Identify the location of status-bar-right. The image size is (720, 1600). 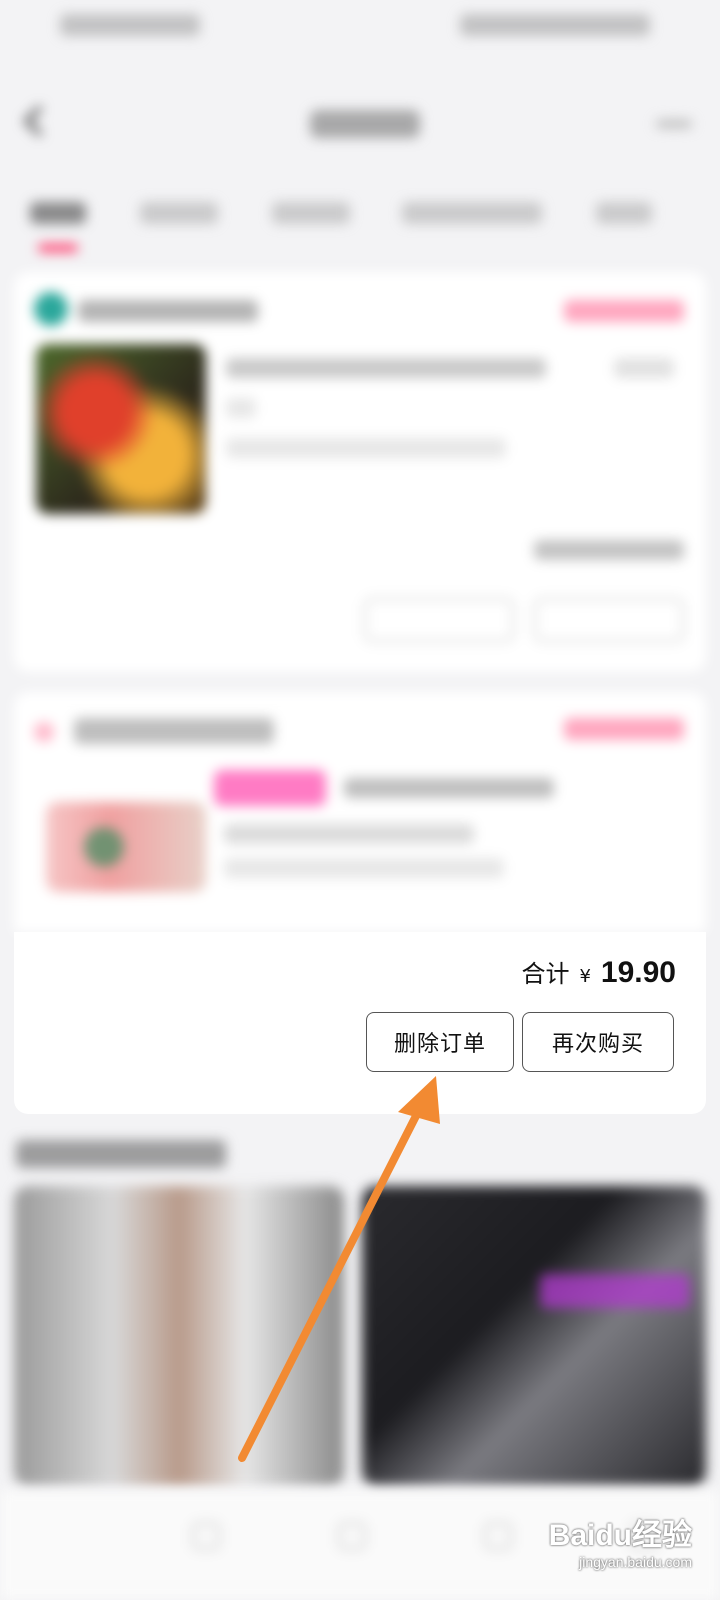
(555, 25).